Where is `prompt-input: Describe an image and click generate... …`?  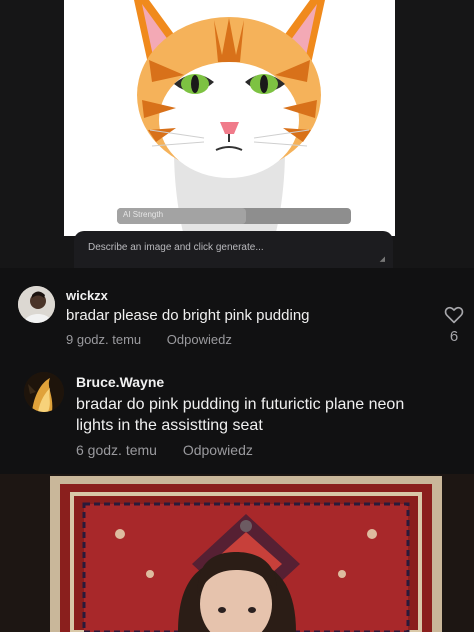 prompt-input: Describe an image and click generate... … is located at coordinates (233, 249).